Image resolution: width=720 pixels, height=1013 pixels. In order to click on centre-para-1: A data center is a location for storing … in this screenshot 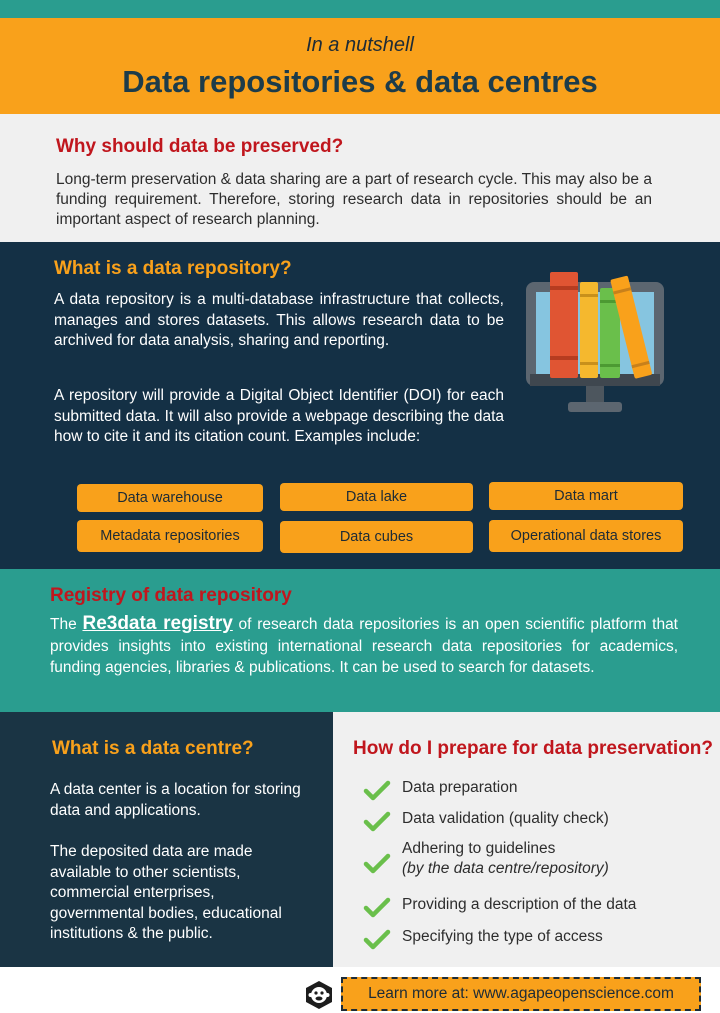, I will do `click(175, 800)`.